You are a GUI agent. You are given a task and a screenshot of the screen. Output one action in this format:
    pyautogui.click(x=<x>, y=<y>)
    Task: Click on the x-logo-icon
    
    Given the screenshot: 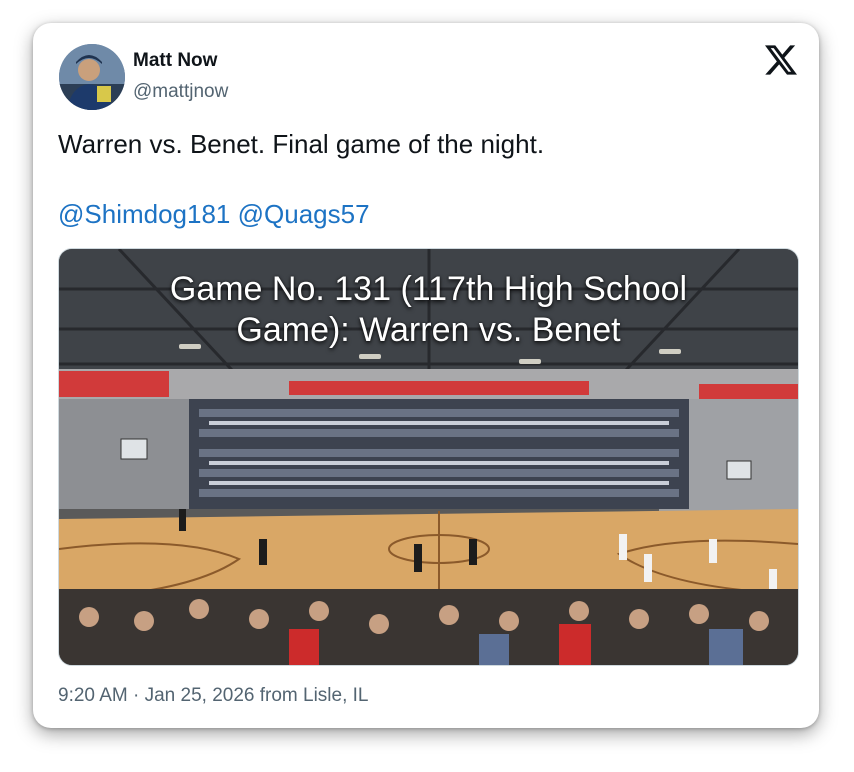 What is the action you would take?
    pyautogui.click(x=781, y=60)
    